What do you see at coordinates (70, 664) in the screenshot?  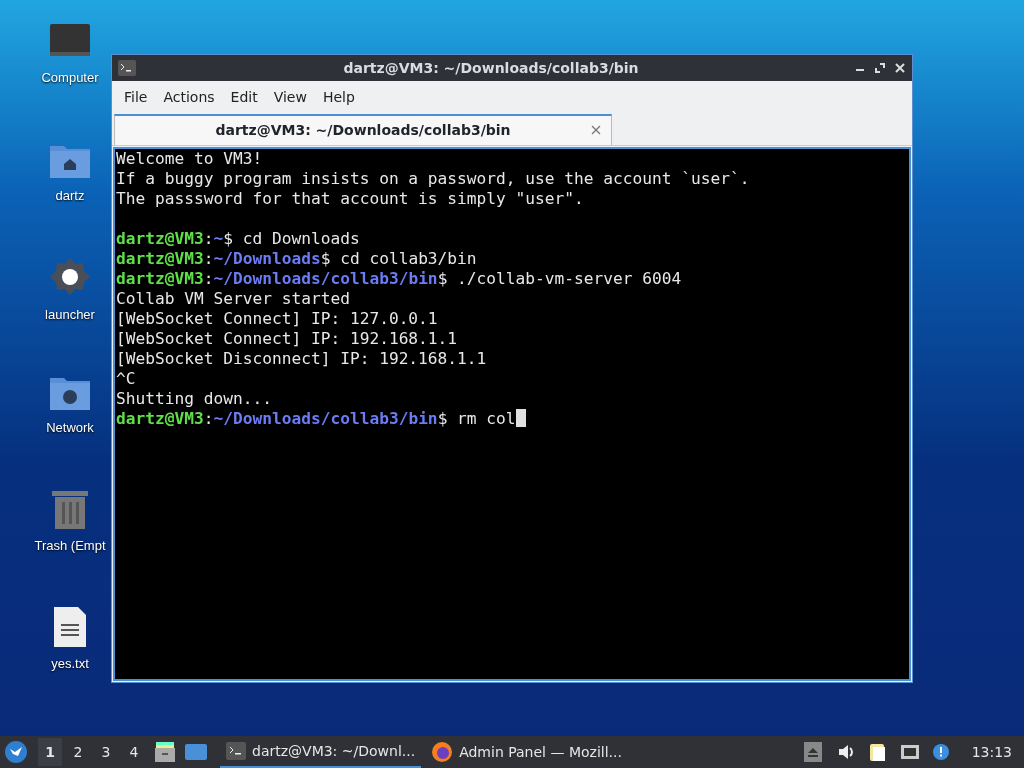 I see `desktop-icon-label: yes.txt` at bounding box center [70, 664].